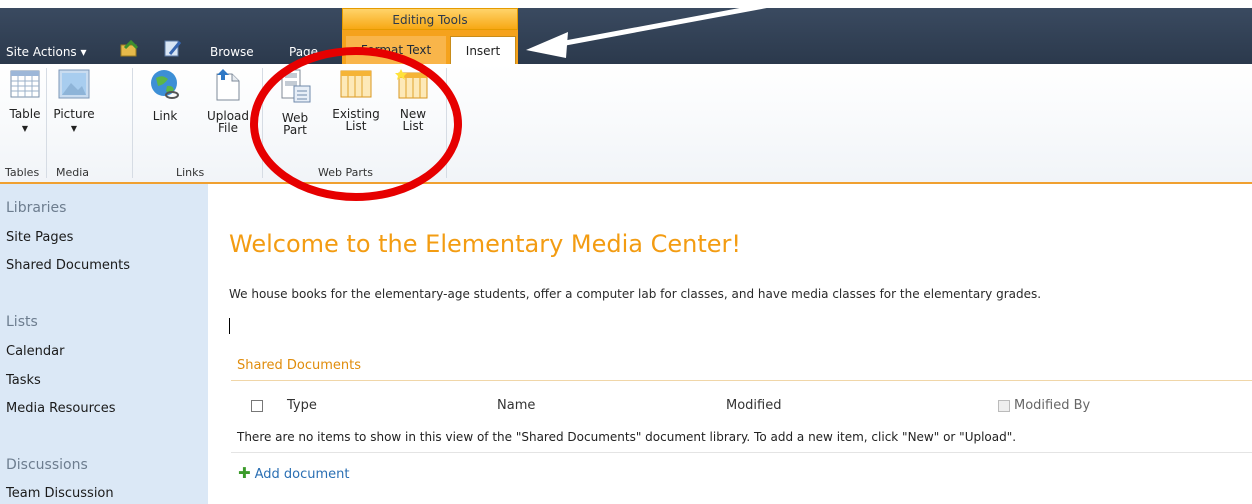  I want to click on new-list-label-line2: List, so click(413, 126).